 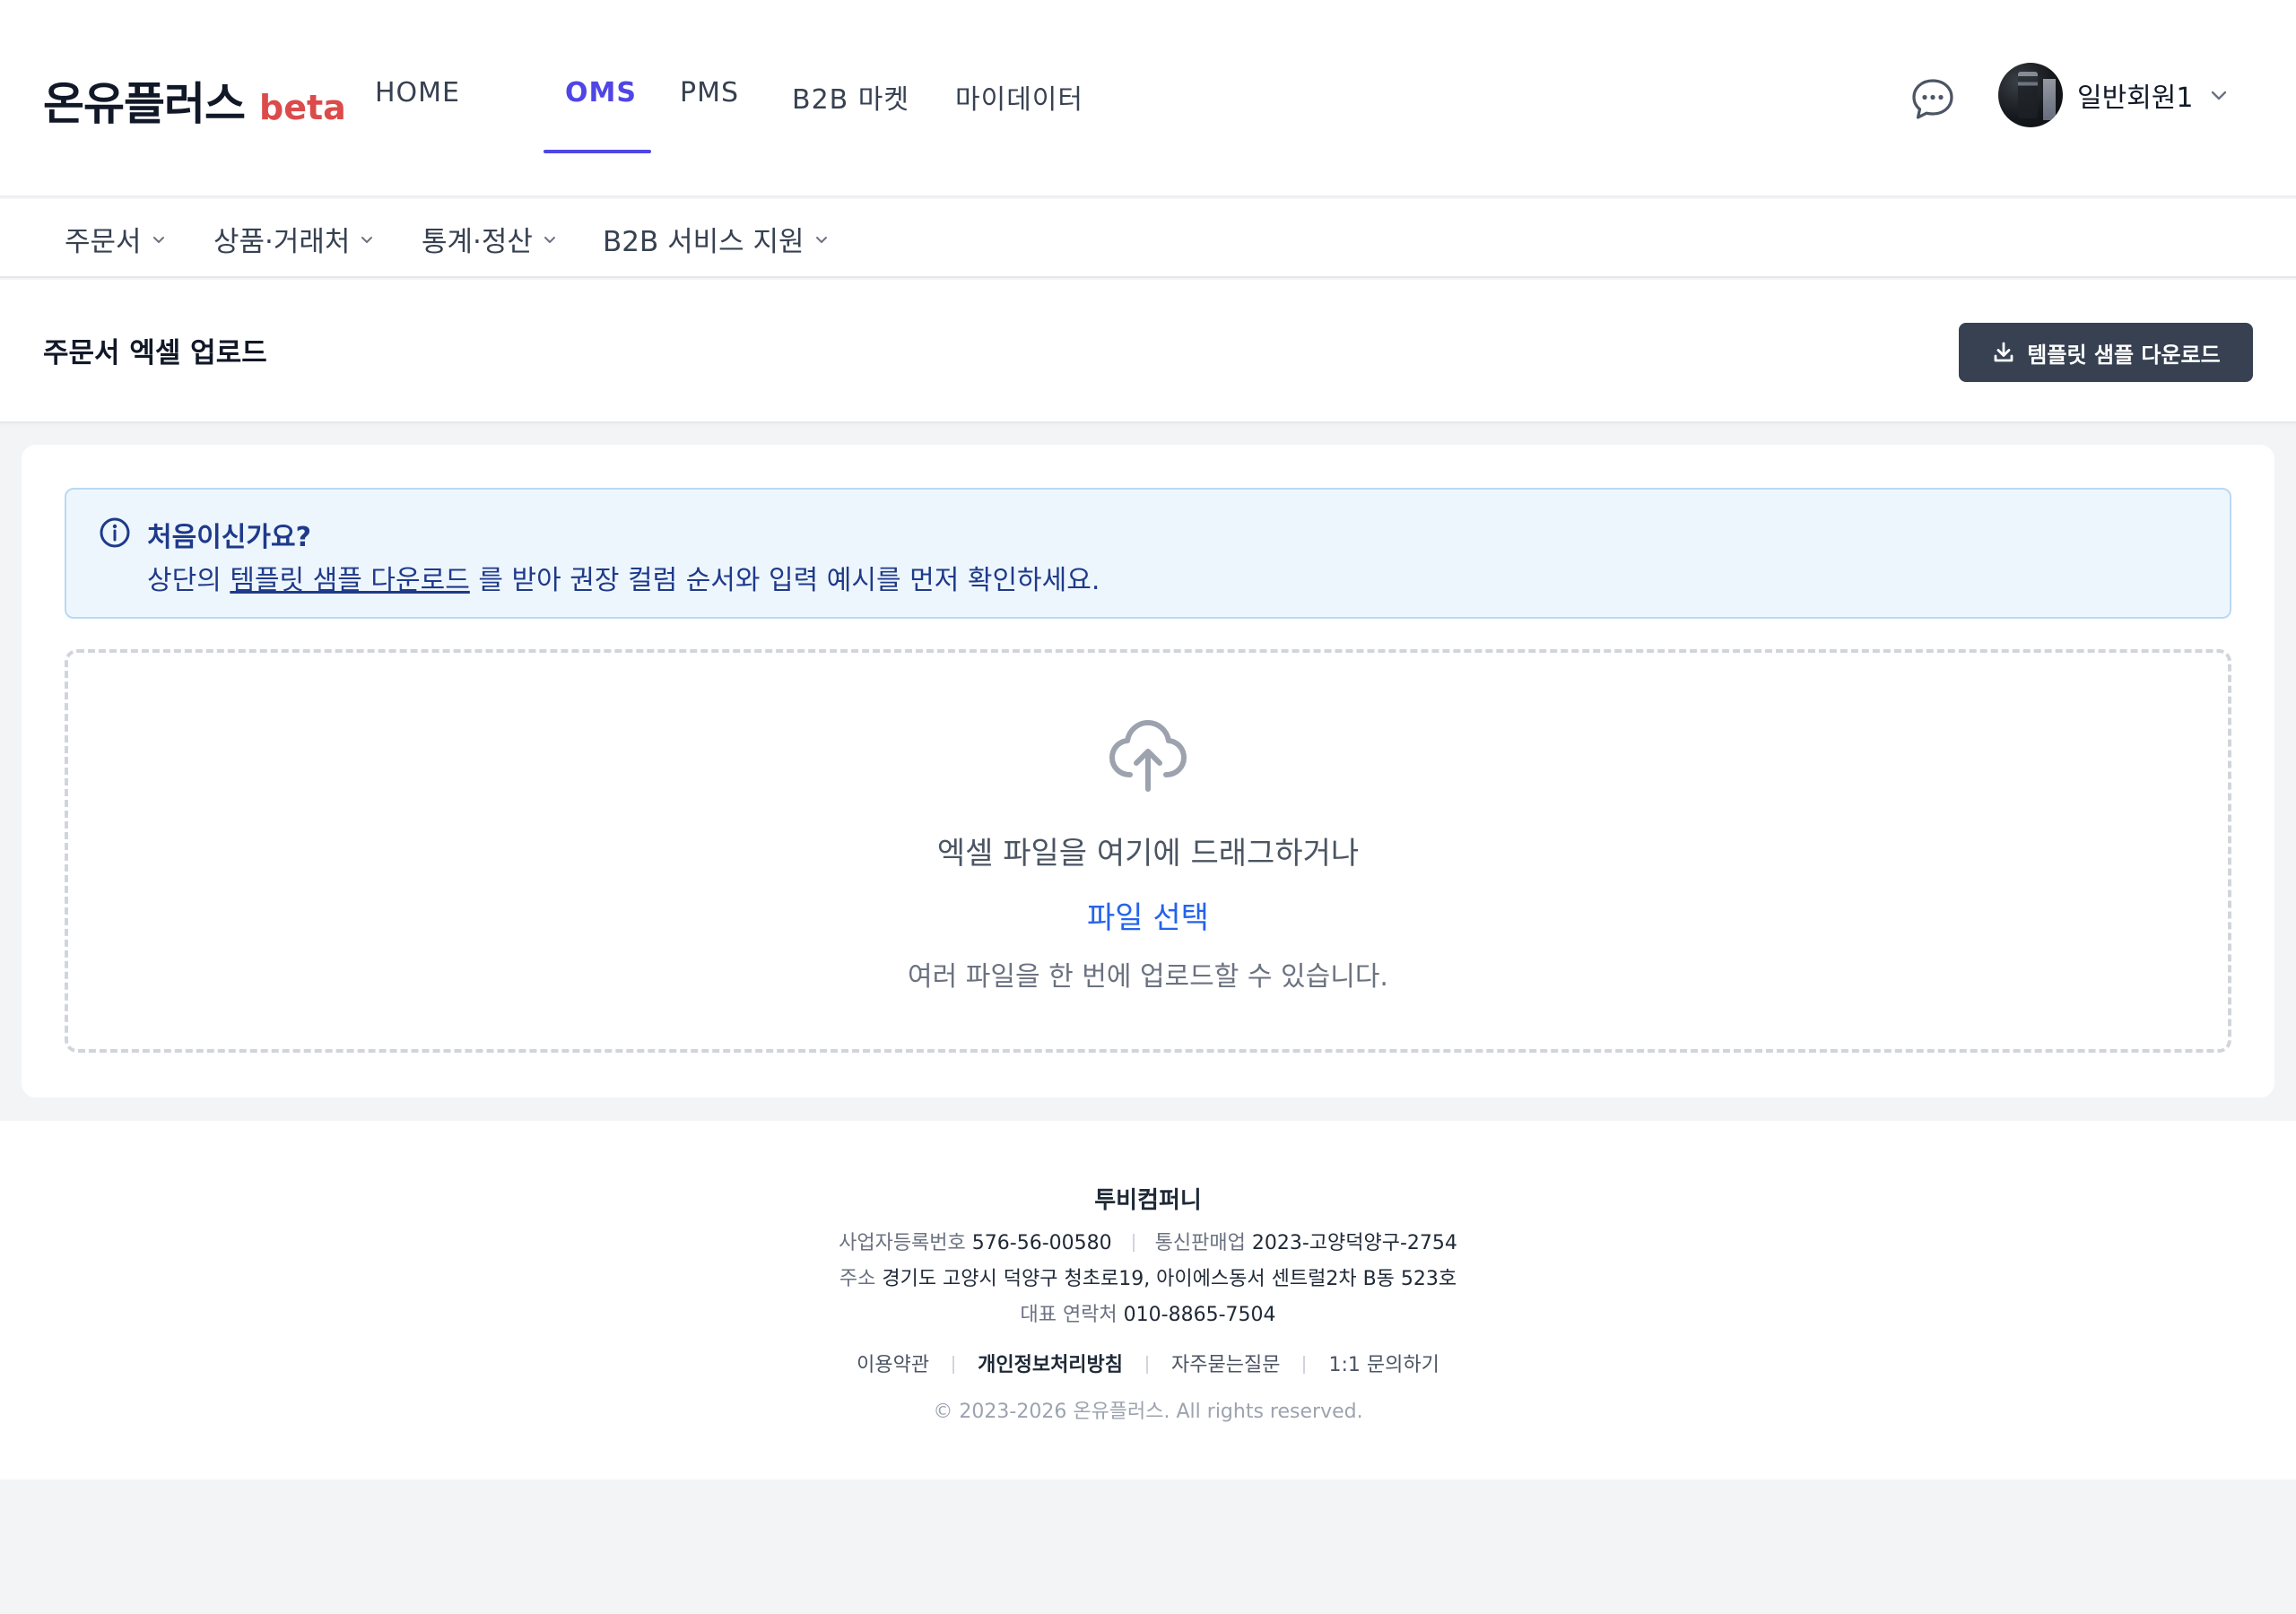 I want to click on info-icon, so click(x=115, y=532).